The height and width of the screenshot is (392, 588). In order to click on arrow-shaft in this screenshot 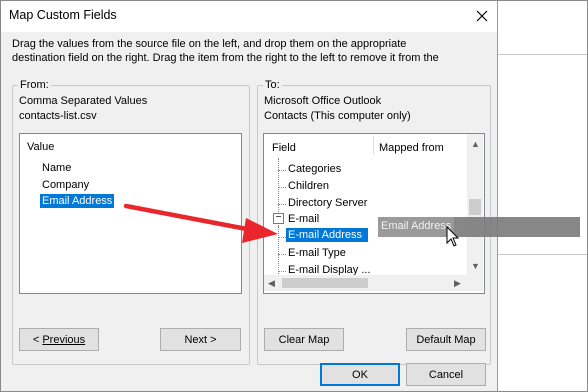, I will do `click(189, 218)`.